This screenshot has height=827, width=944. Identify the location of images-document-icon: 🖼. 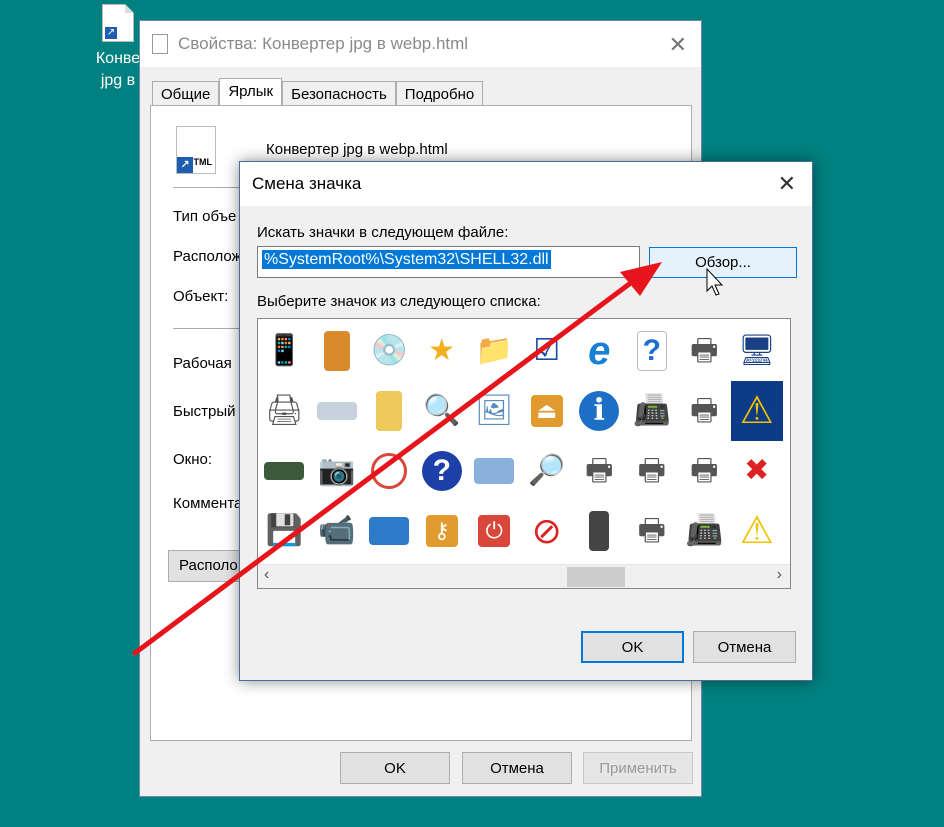
(494, 411).